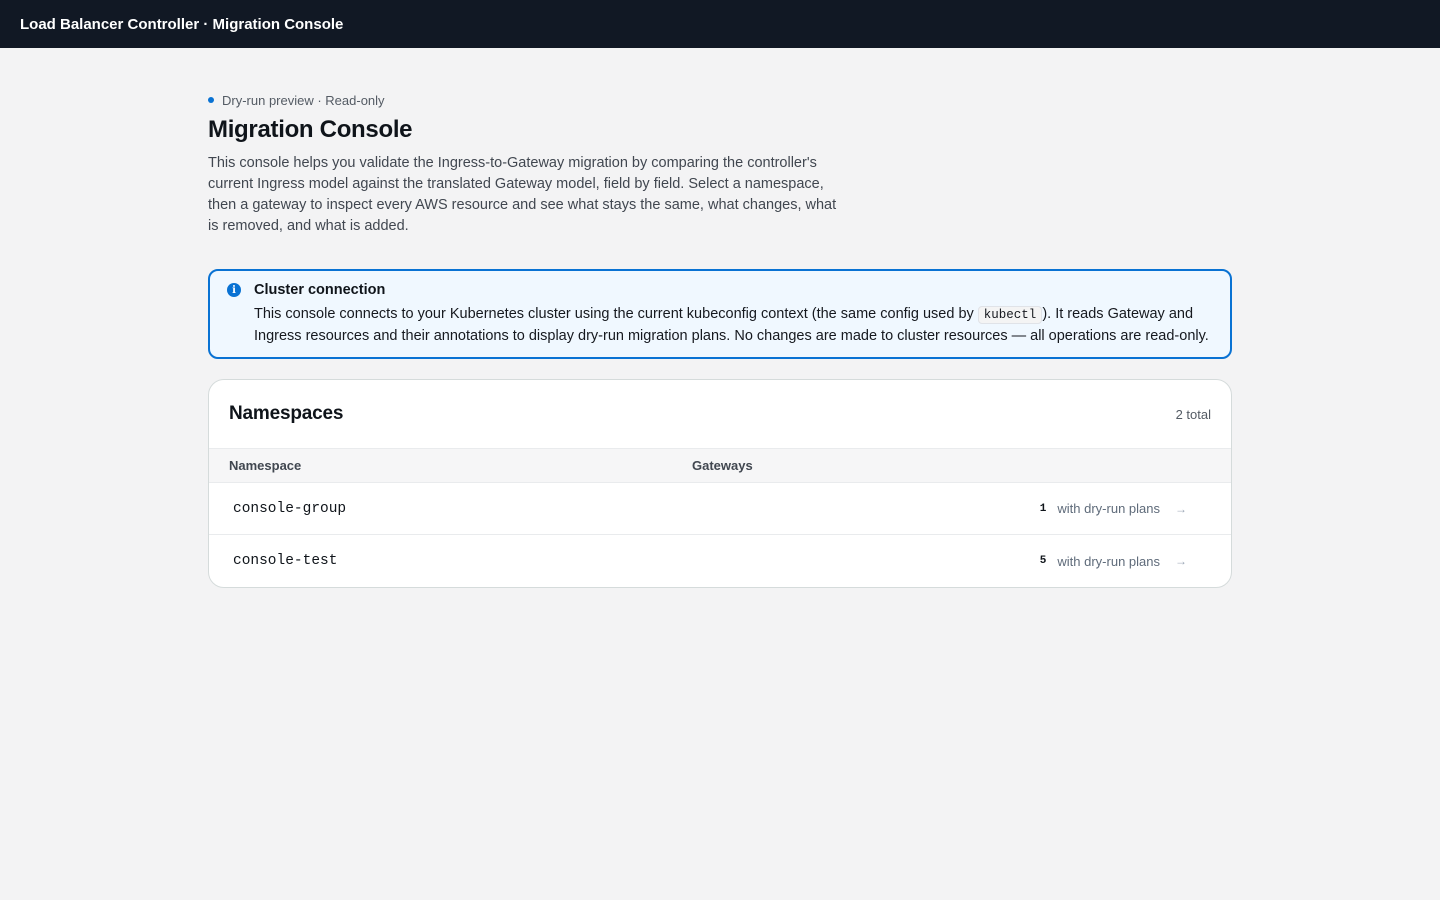 This screenshot has width=1440, height=900. Describe the element at coordinates (265, 465) in the screenshot. I see `column-header-namespace: Namespace` at that location.